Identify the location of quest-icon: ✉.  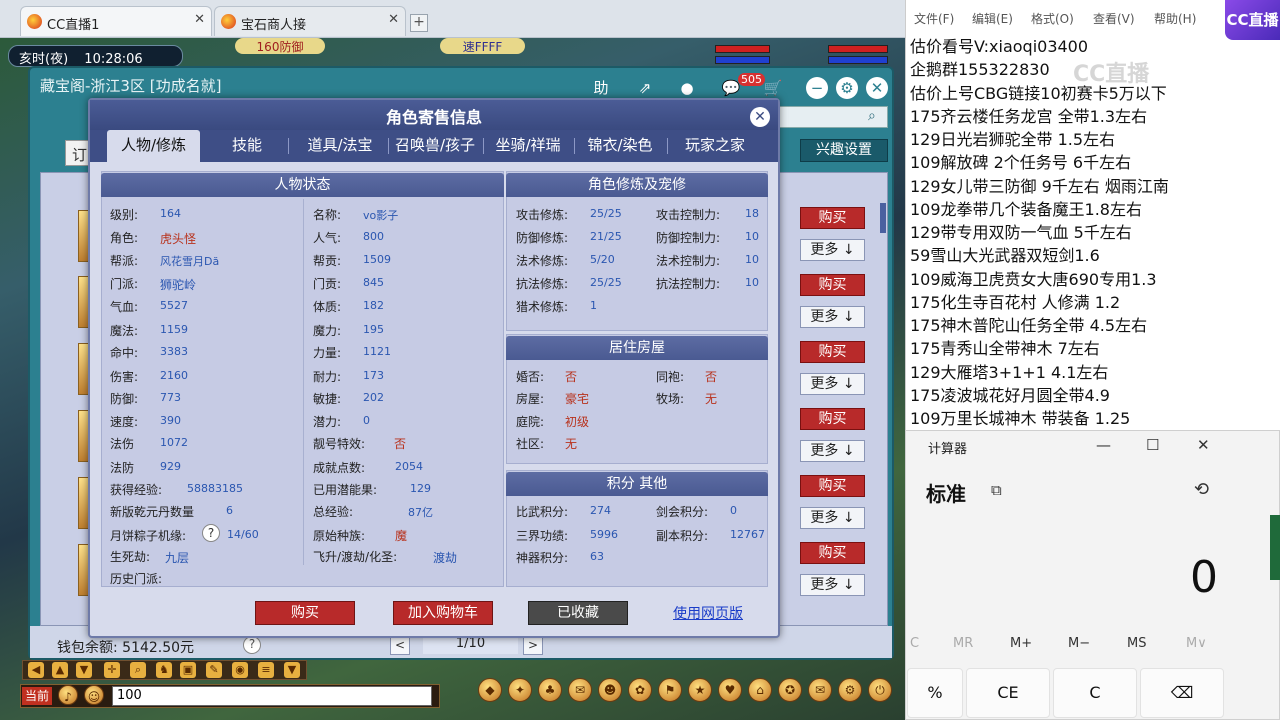
(580, 690).